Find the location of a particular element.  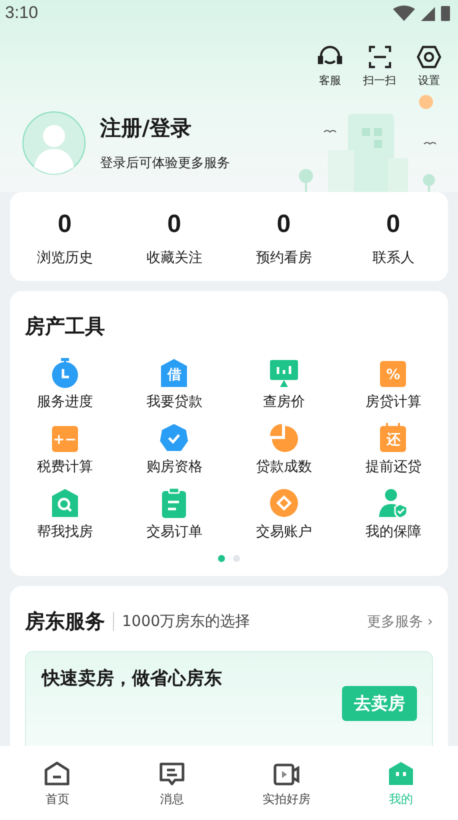

icon-glyph: +− is located at coordinates (65, 440).